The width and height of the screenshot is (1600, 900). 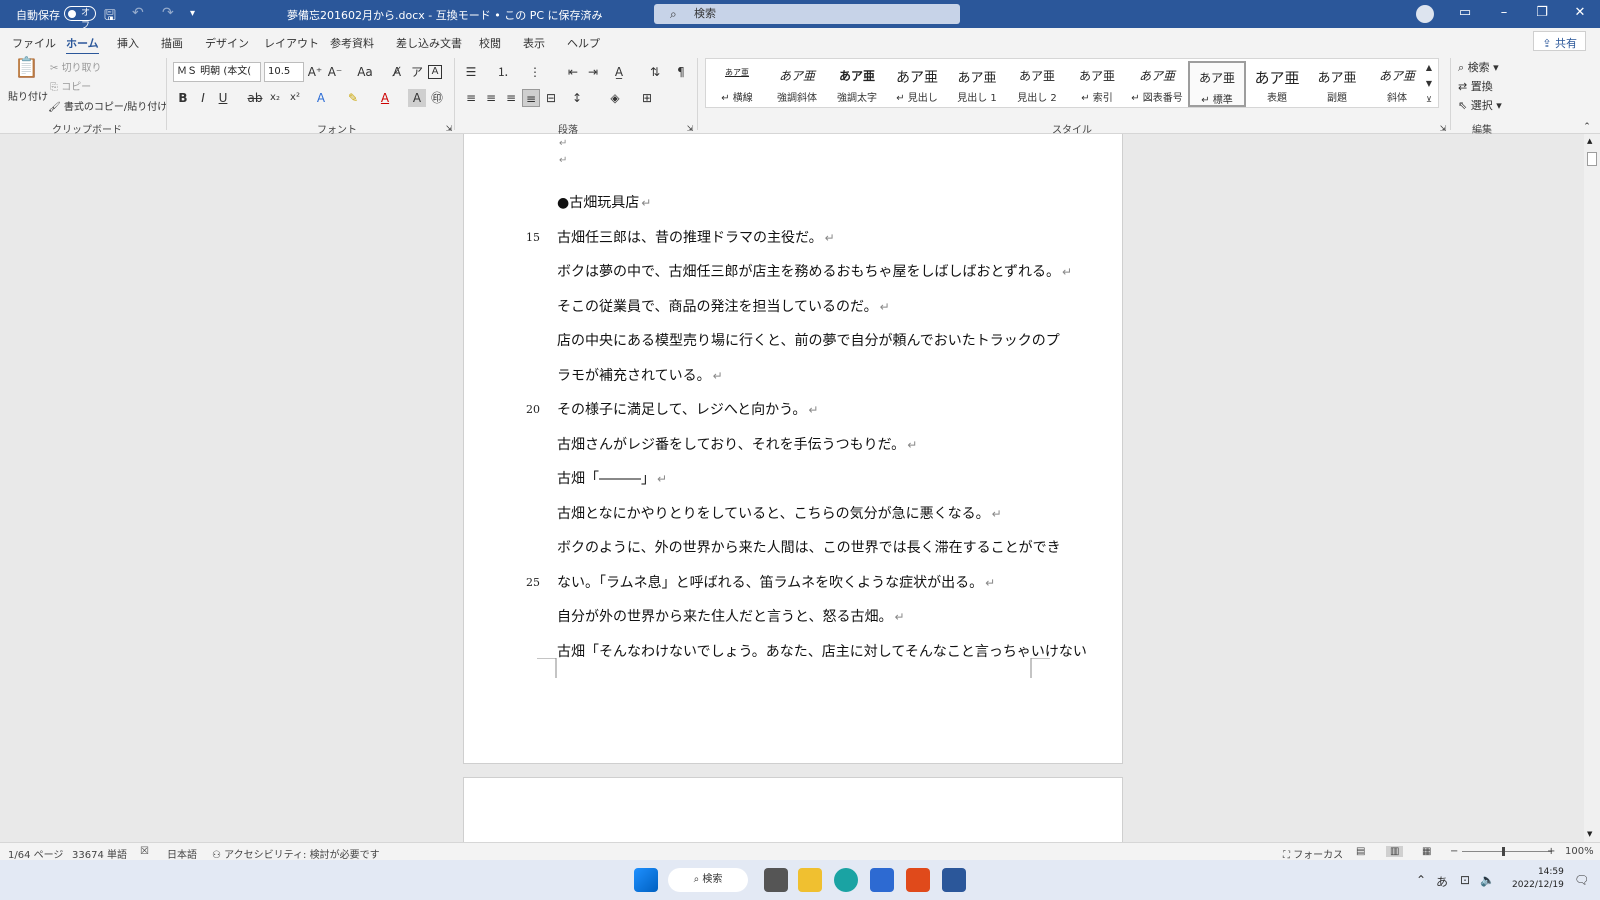 What do you see at coordinates (1465, 880) in the screenshot?
I see `network-icon: ⊡` at bounding box center [1465, 880].